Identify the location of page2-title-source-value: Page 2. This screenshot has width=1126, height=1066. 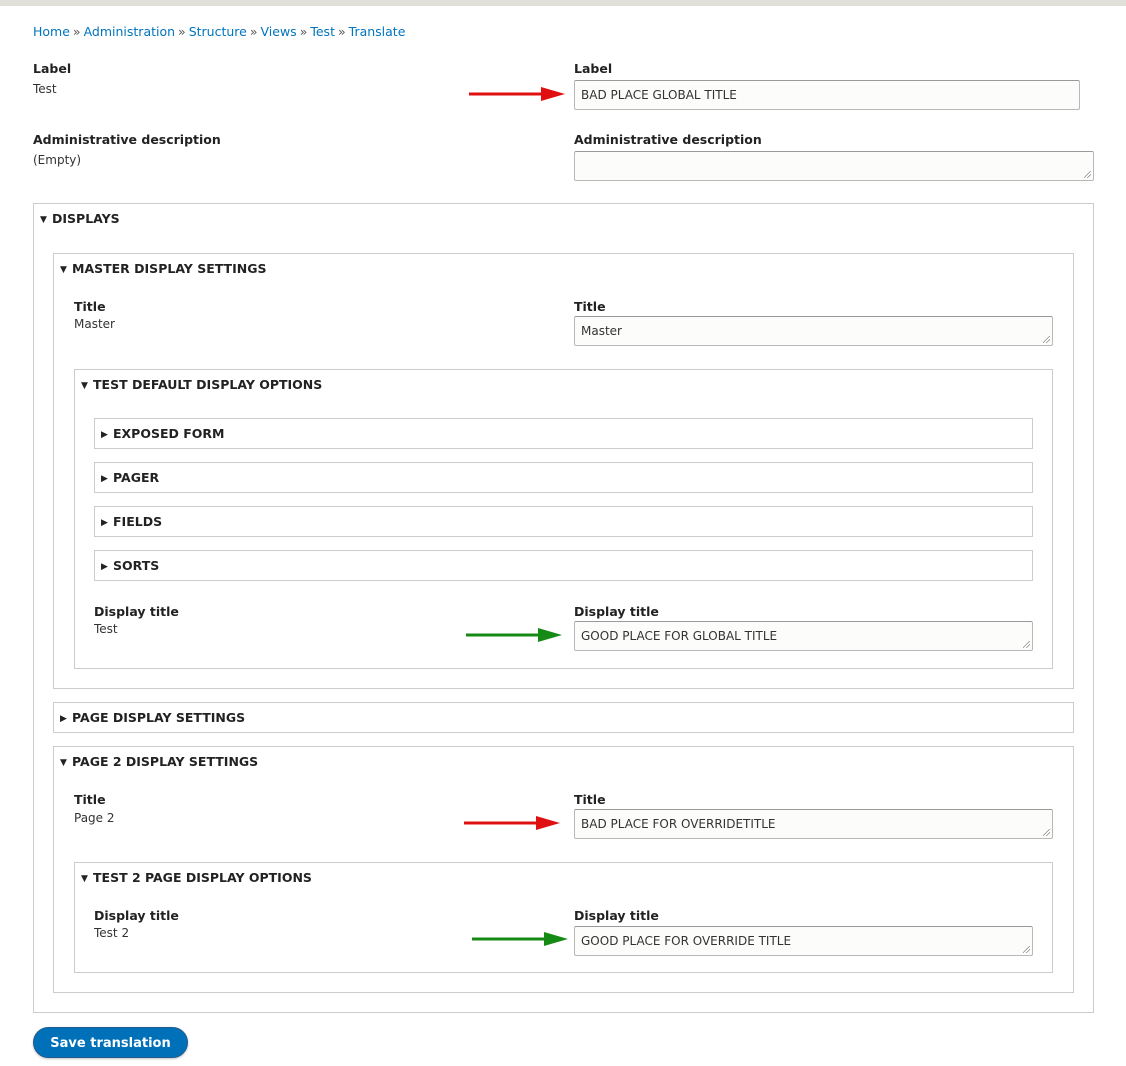
(94, 818).